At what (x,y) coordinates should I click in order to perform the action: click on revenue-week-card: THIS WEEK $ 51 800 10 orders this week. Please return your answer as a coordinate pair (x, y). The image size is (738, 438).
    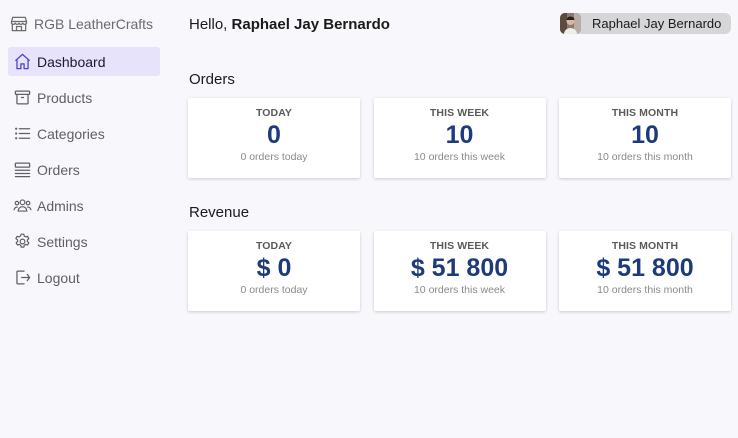
    Looking at the image, I should click on (459, 271).